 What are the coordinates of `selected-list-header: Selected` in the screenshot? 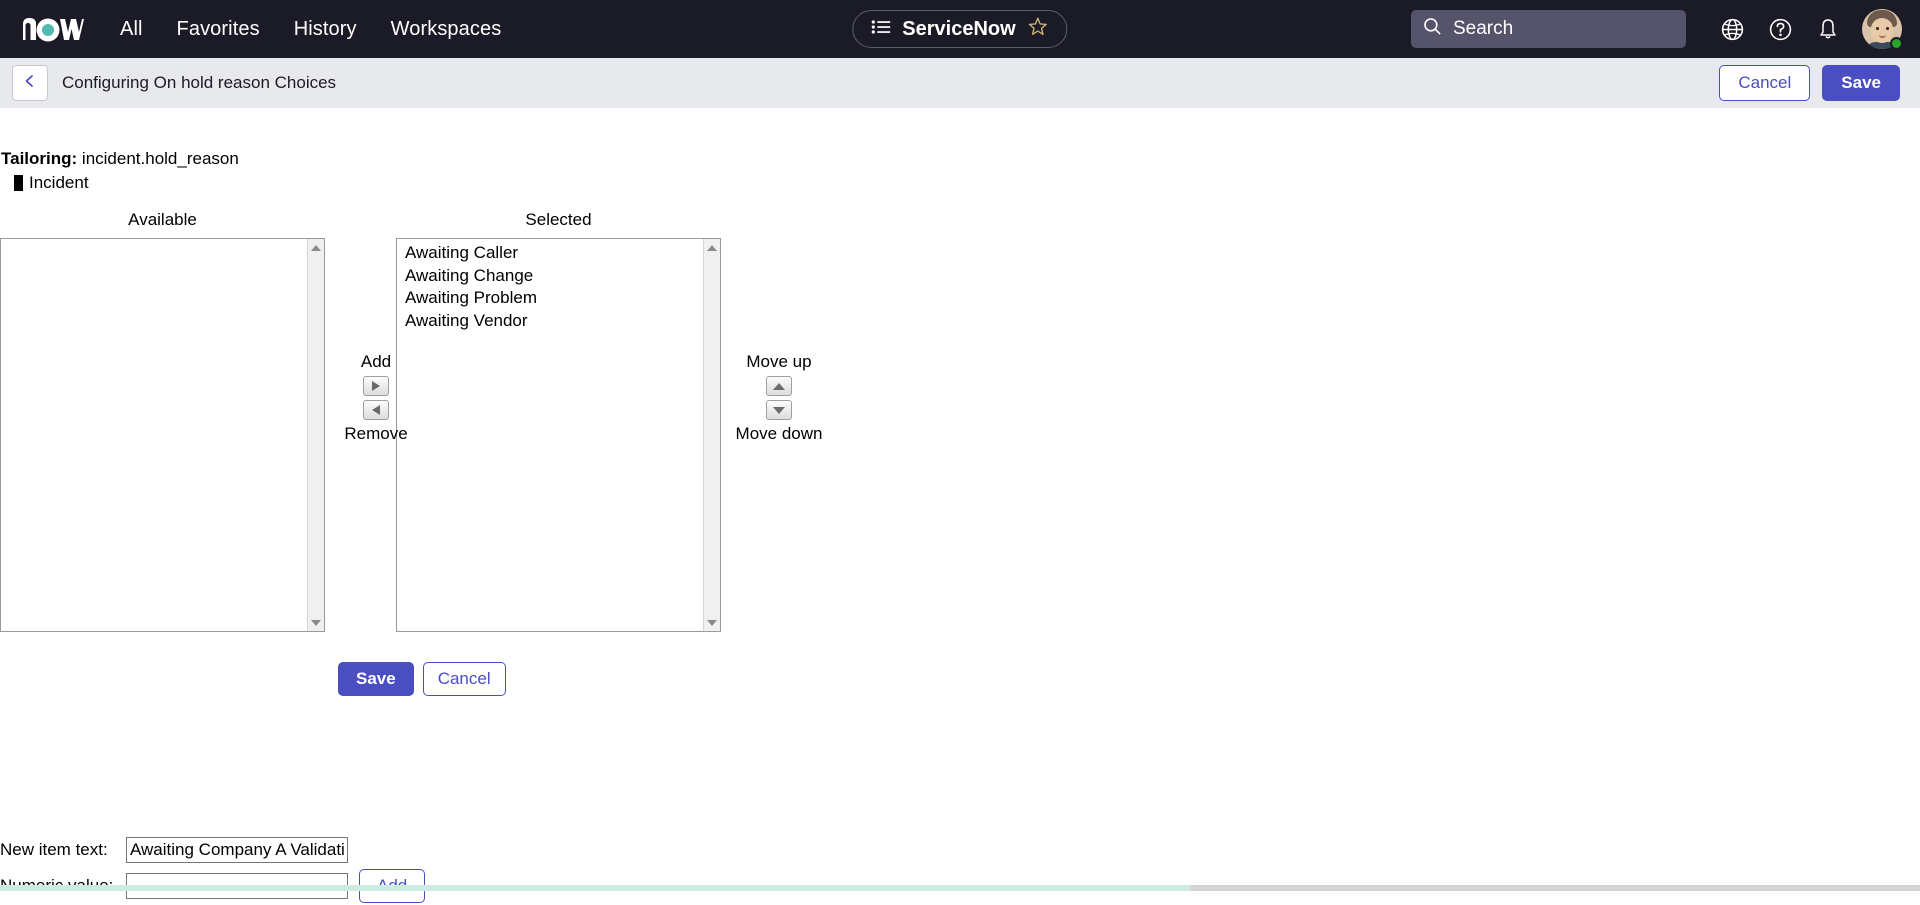 It's located at (558, 219).